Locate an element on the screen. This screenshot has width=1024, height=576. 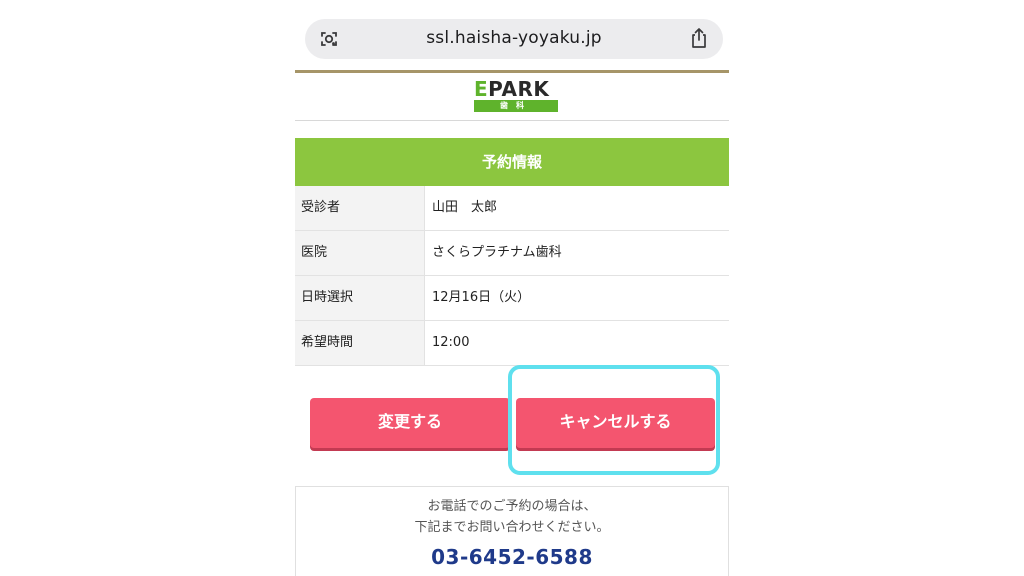
row-value: さくらプラチナム歯科 is located at coordinates (577, 253).